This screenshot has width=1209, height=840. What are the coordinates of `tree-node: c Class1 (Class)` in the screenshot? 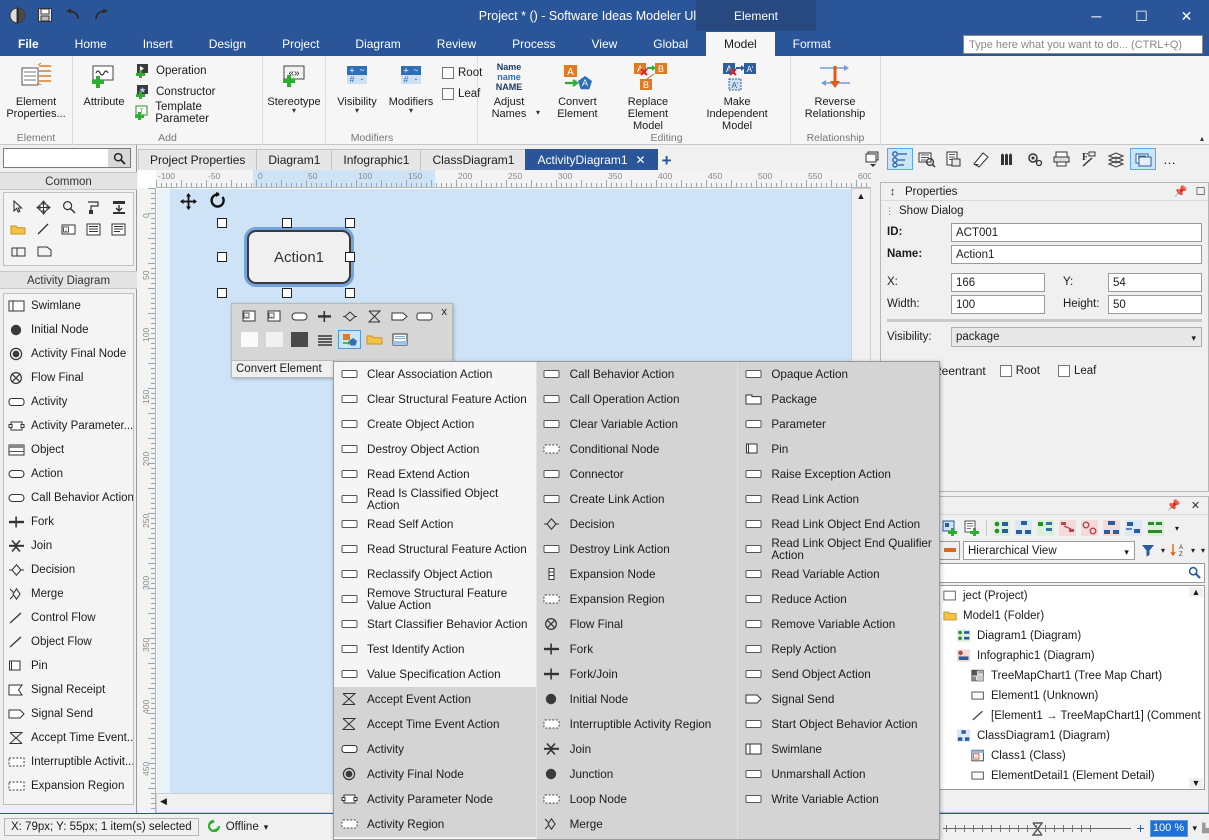 It's located at (1072, 756).